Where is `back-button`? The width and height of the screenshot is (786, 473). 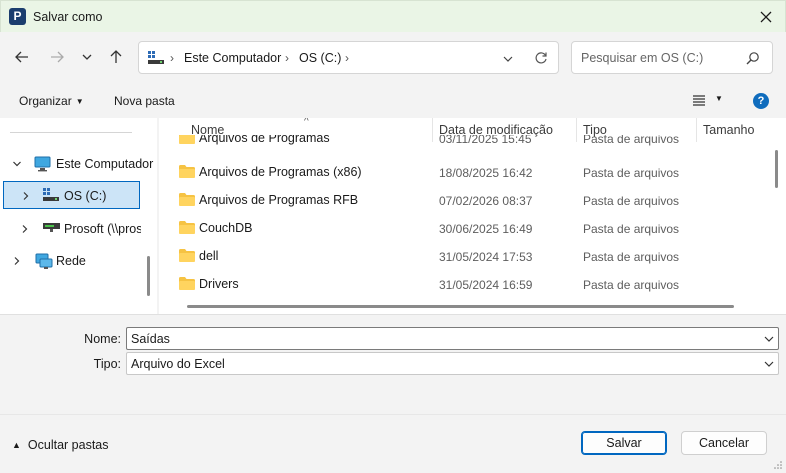 back-button is located at coordinates (22, 57).